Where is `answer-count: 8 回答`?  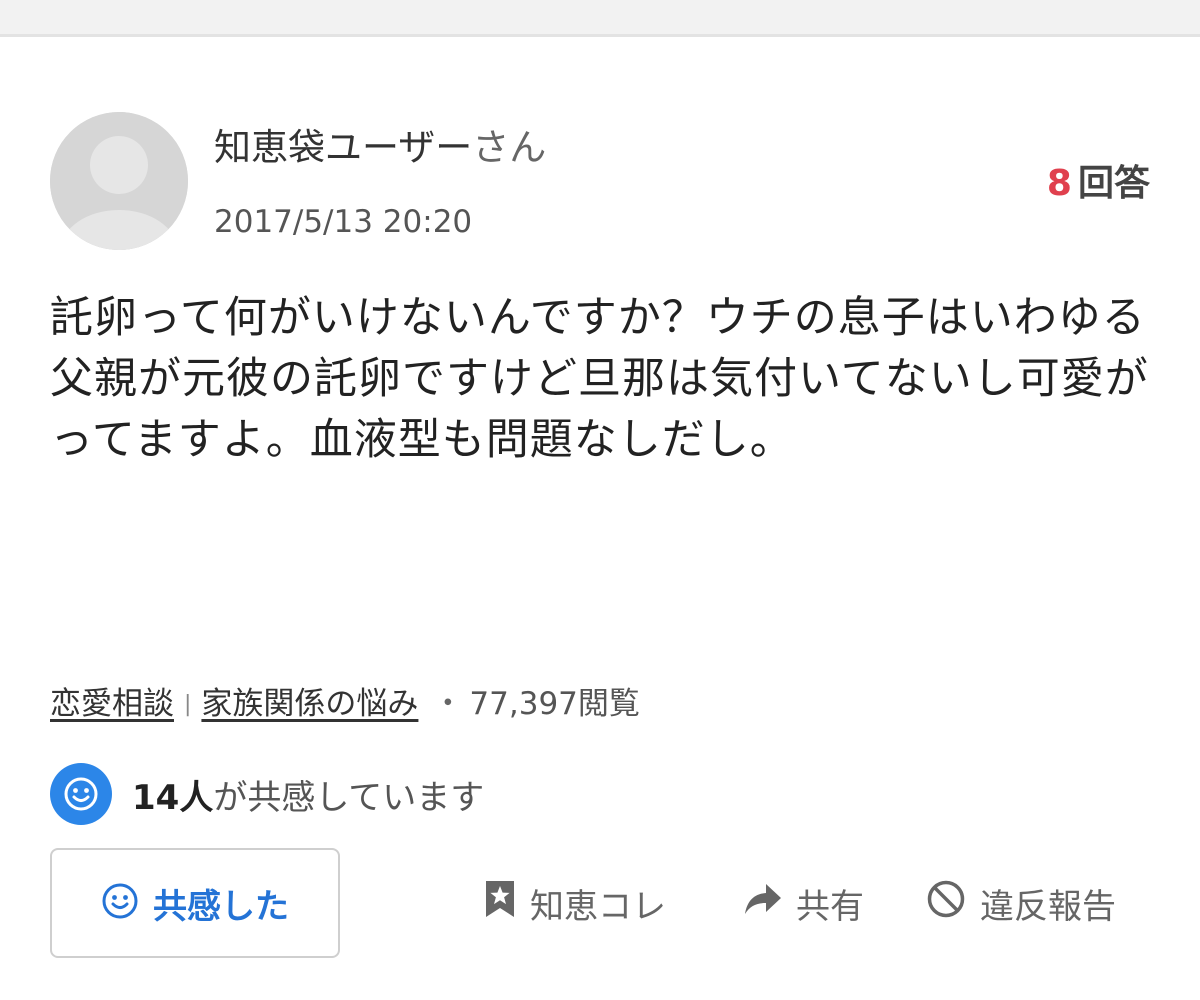 answer-count: 8 回答 is located at coordinates (1098, 184).